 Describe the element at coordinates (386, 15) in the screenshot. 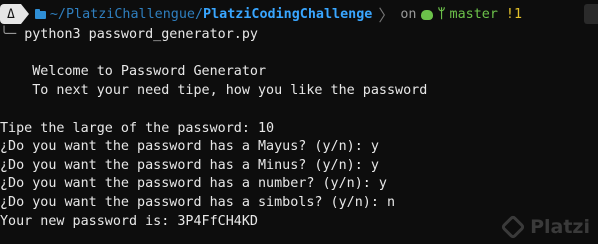

I see `chevron-right-icon: 〉` at that location.